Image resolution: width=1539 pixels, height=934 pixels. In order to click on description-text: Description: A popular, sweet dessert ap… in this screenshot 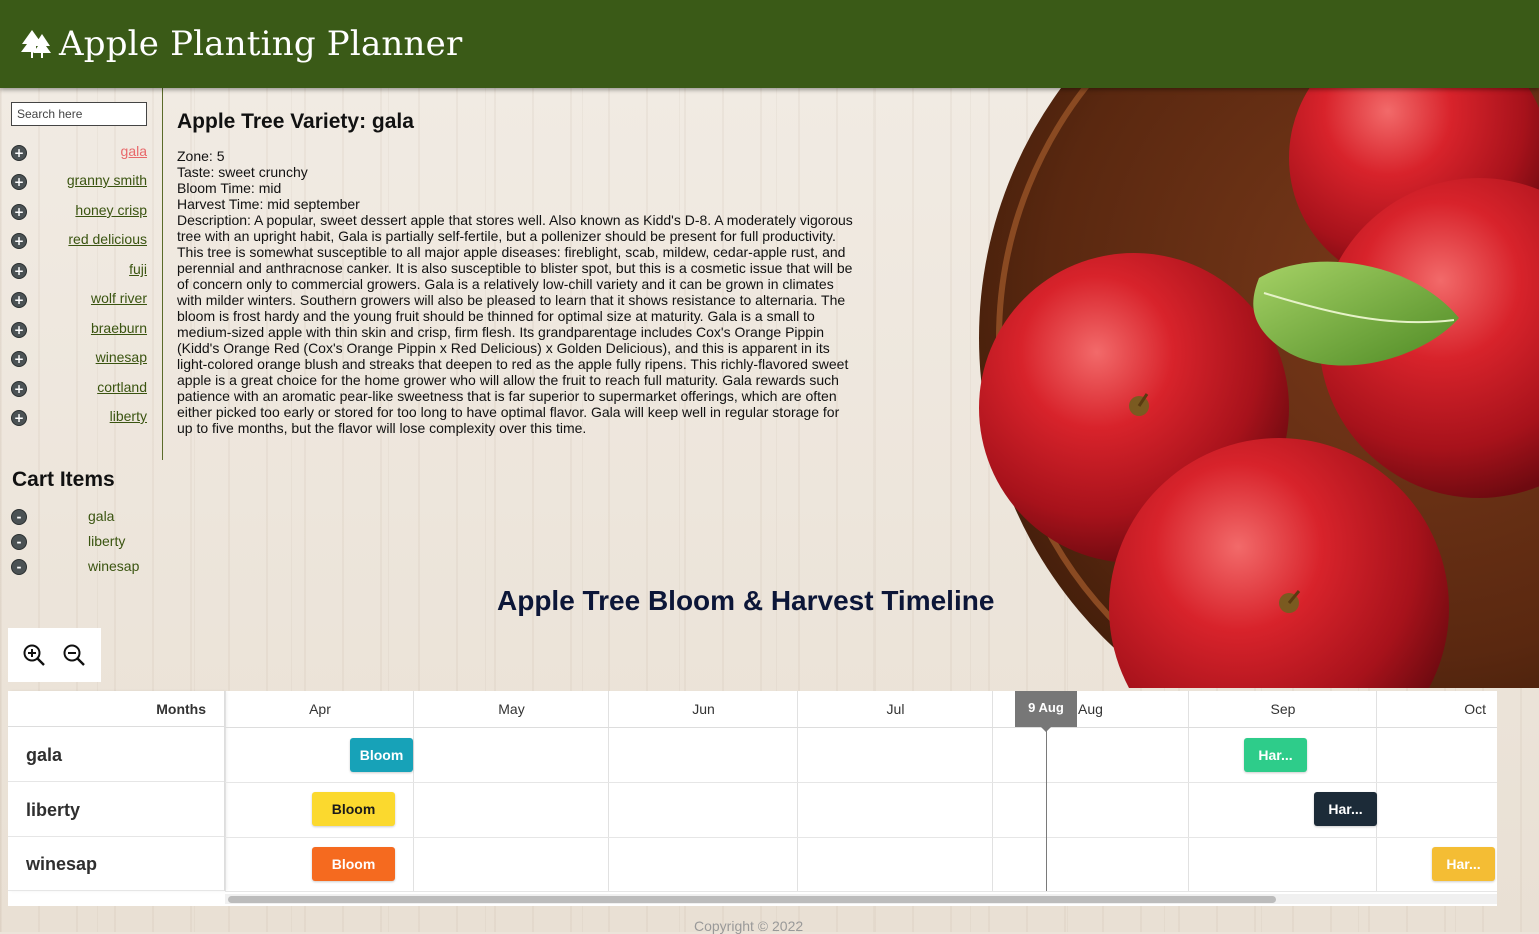, I will do `click(515, 324)`.